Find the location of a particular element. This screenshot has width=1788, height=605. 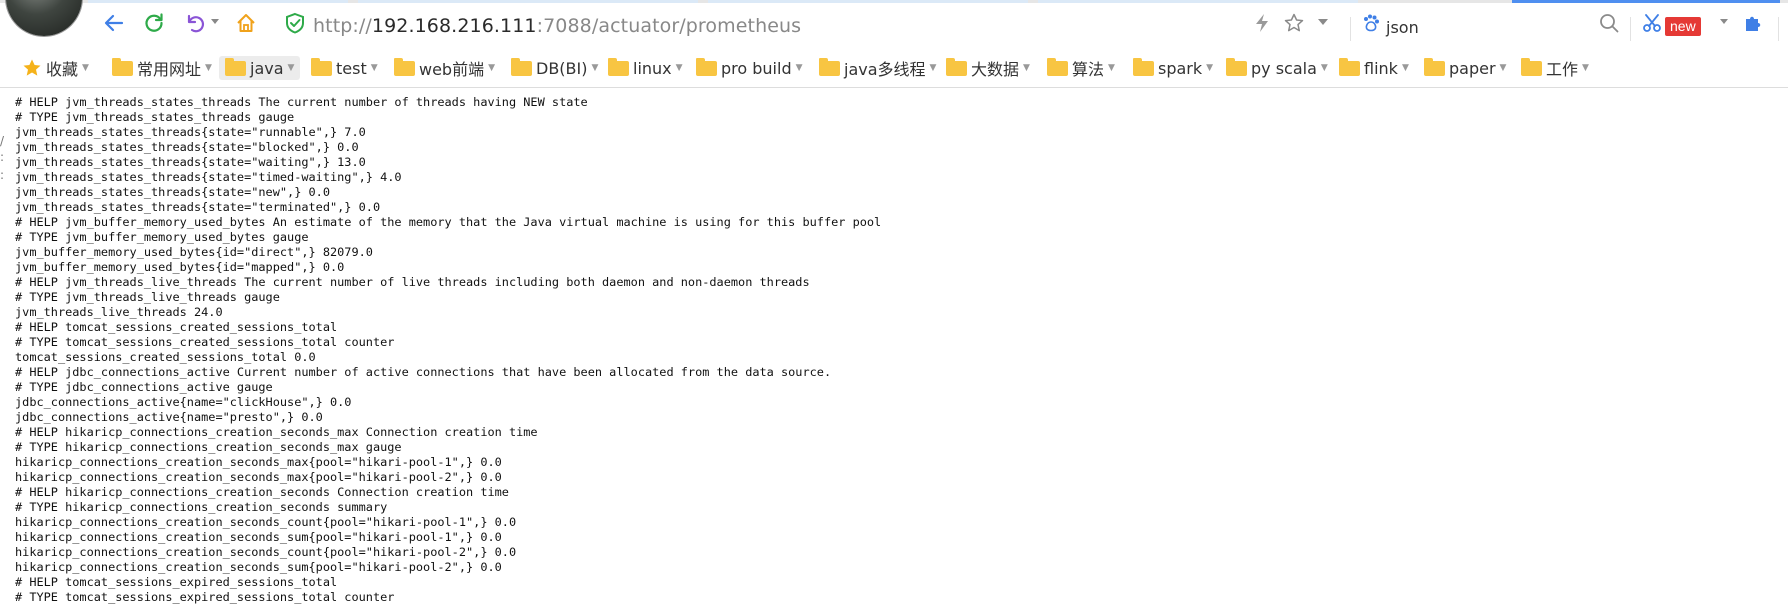

bookmark-label: java is located at coordinates (267, 68).